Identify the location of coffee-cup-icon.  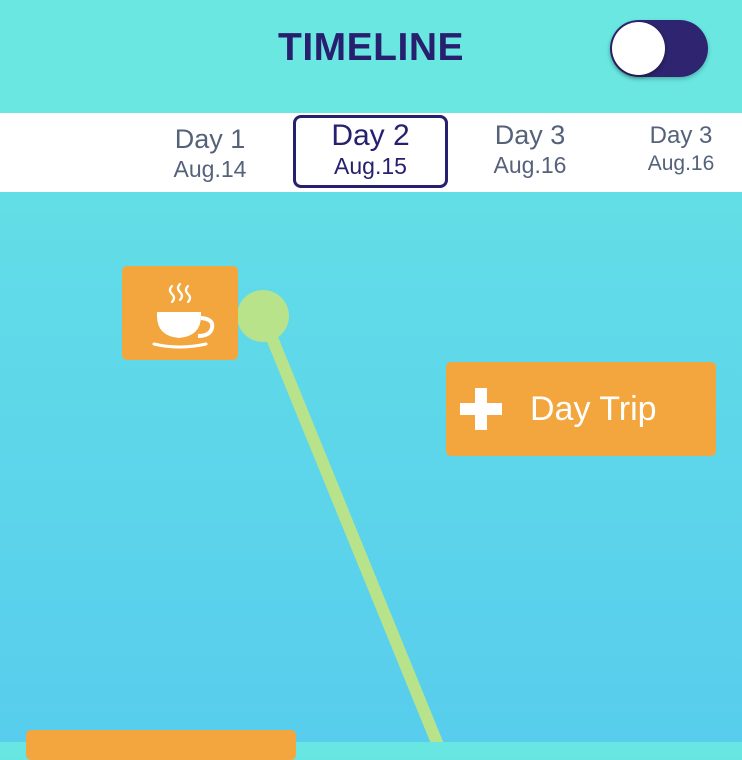
(183, 315).